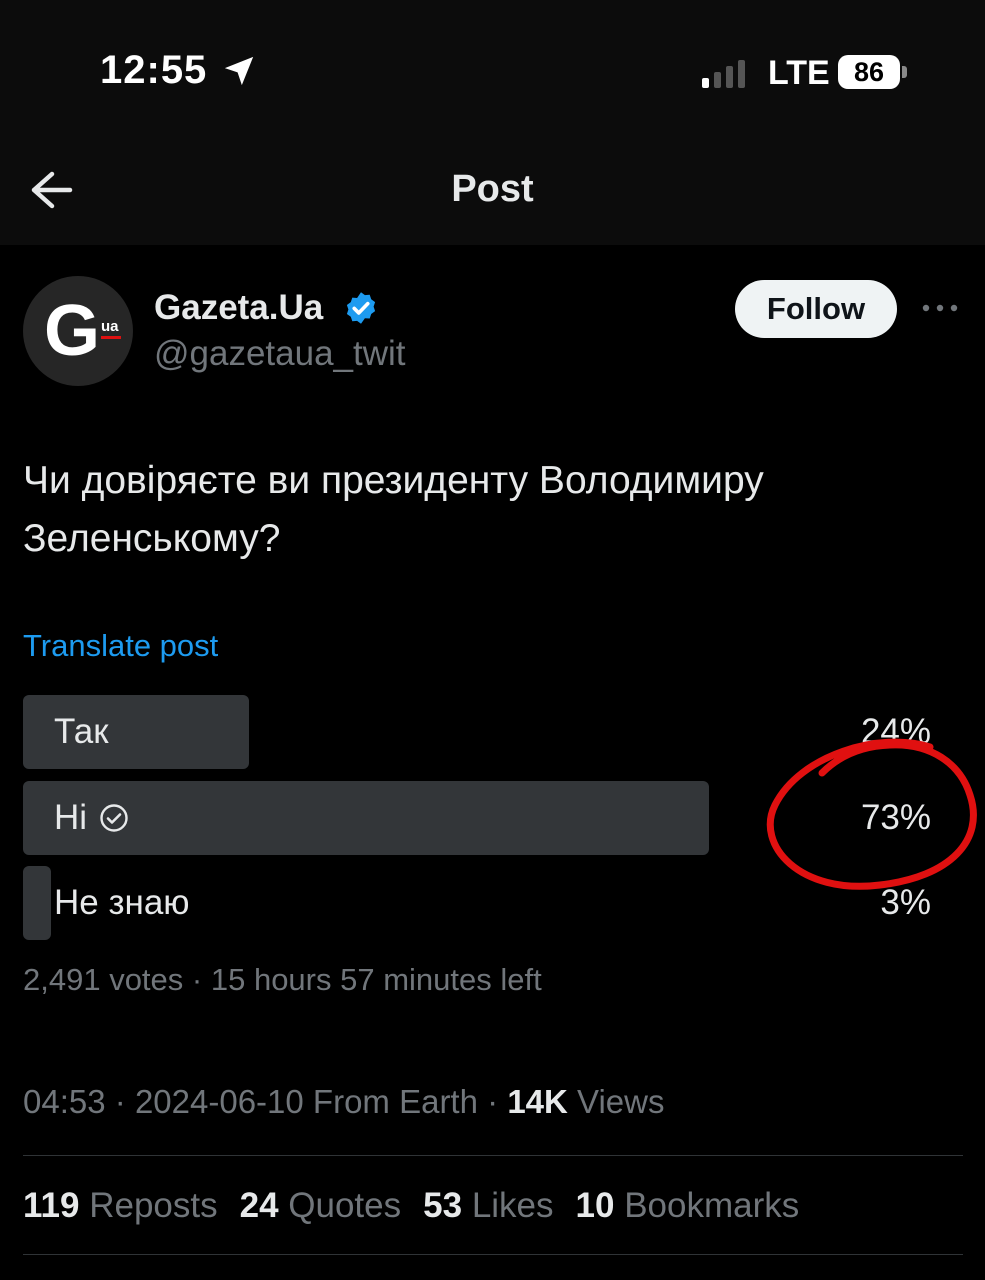  What do you see at coordinates (537, 1101) in the screenshot?
I see `views-count: 14K` at bounding box center [537, 1101].